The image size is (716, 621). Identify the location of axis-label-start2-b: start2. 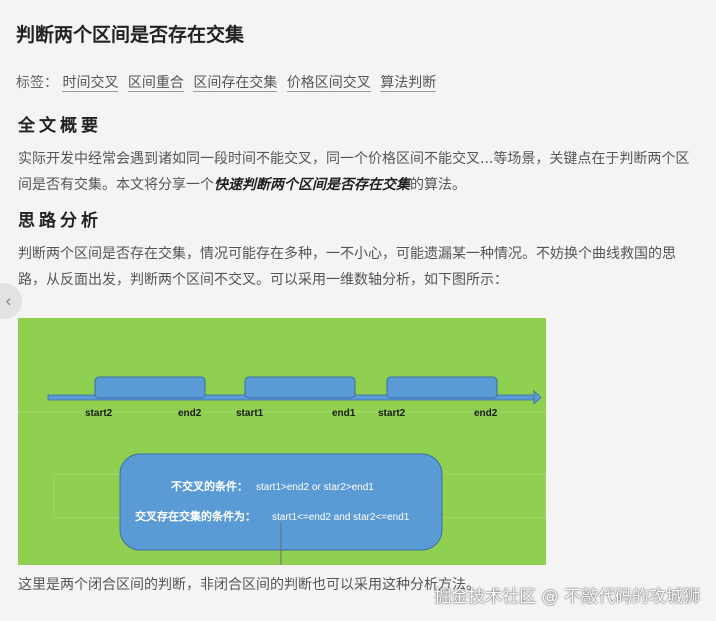
(392, 413).